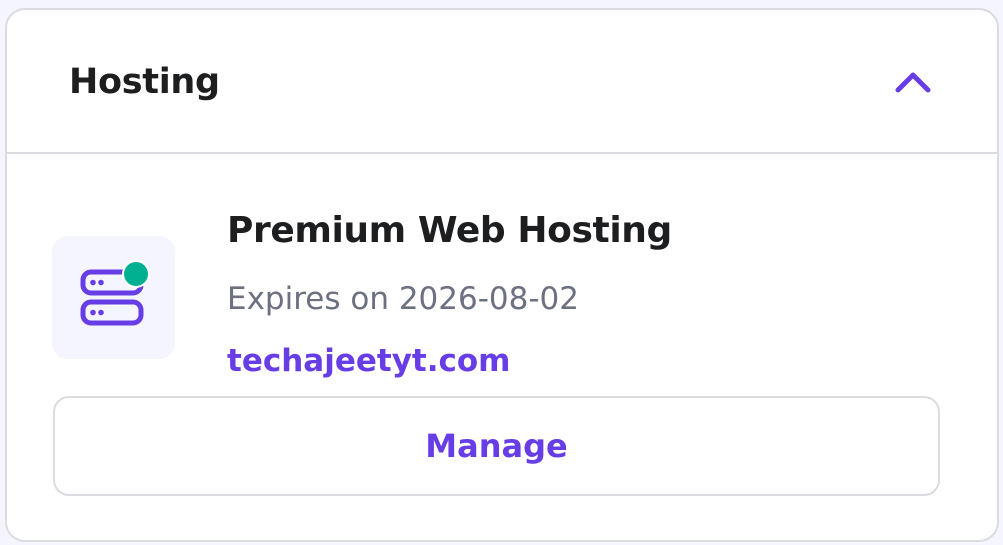  I want to click on domain-link: techajeetyt.com, so click(368, 361).